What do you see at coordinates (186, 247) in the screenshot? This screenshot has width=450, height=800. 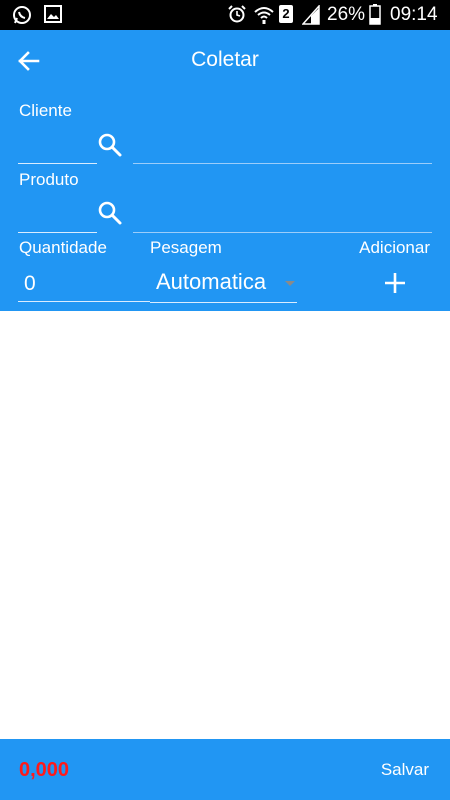 I see `pesagem-label: Pesagem` at bounding box center [186, 247].